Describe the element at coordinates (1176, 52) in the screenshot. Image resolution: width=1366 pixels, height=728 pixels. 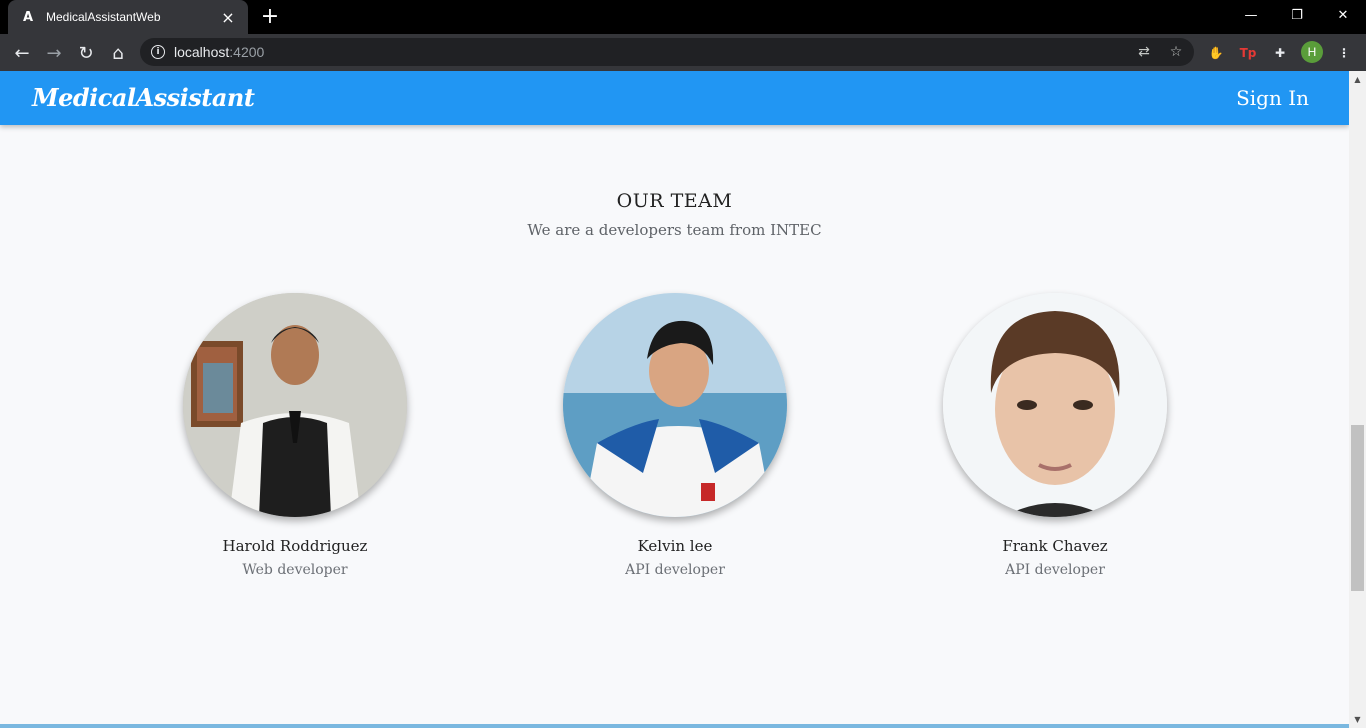
I see `bookmark-star-icon: ☆` at that location.